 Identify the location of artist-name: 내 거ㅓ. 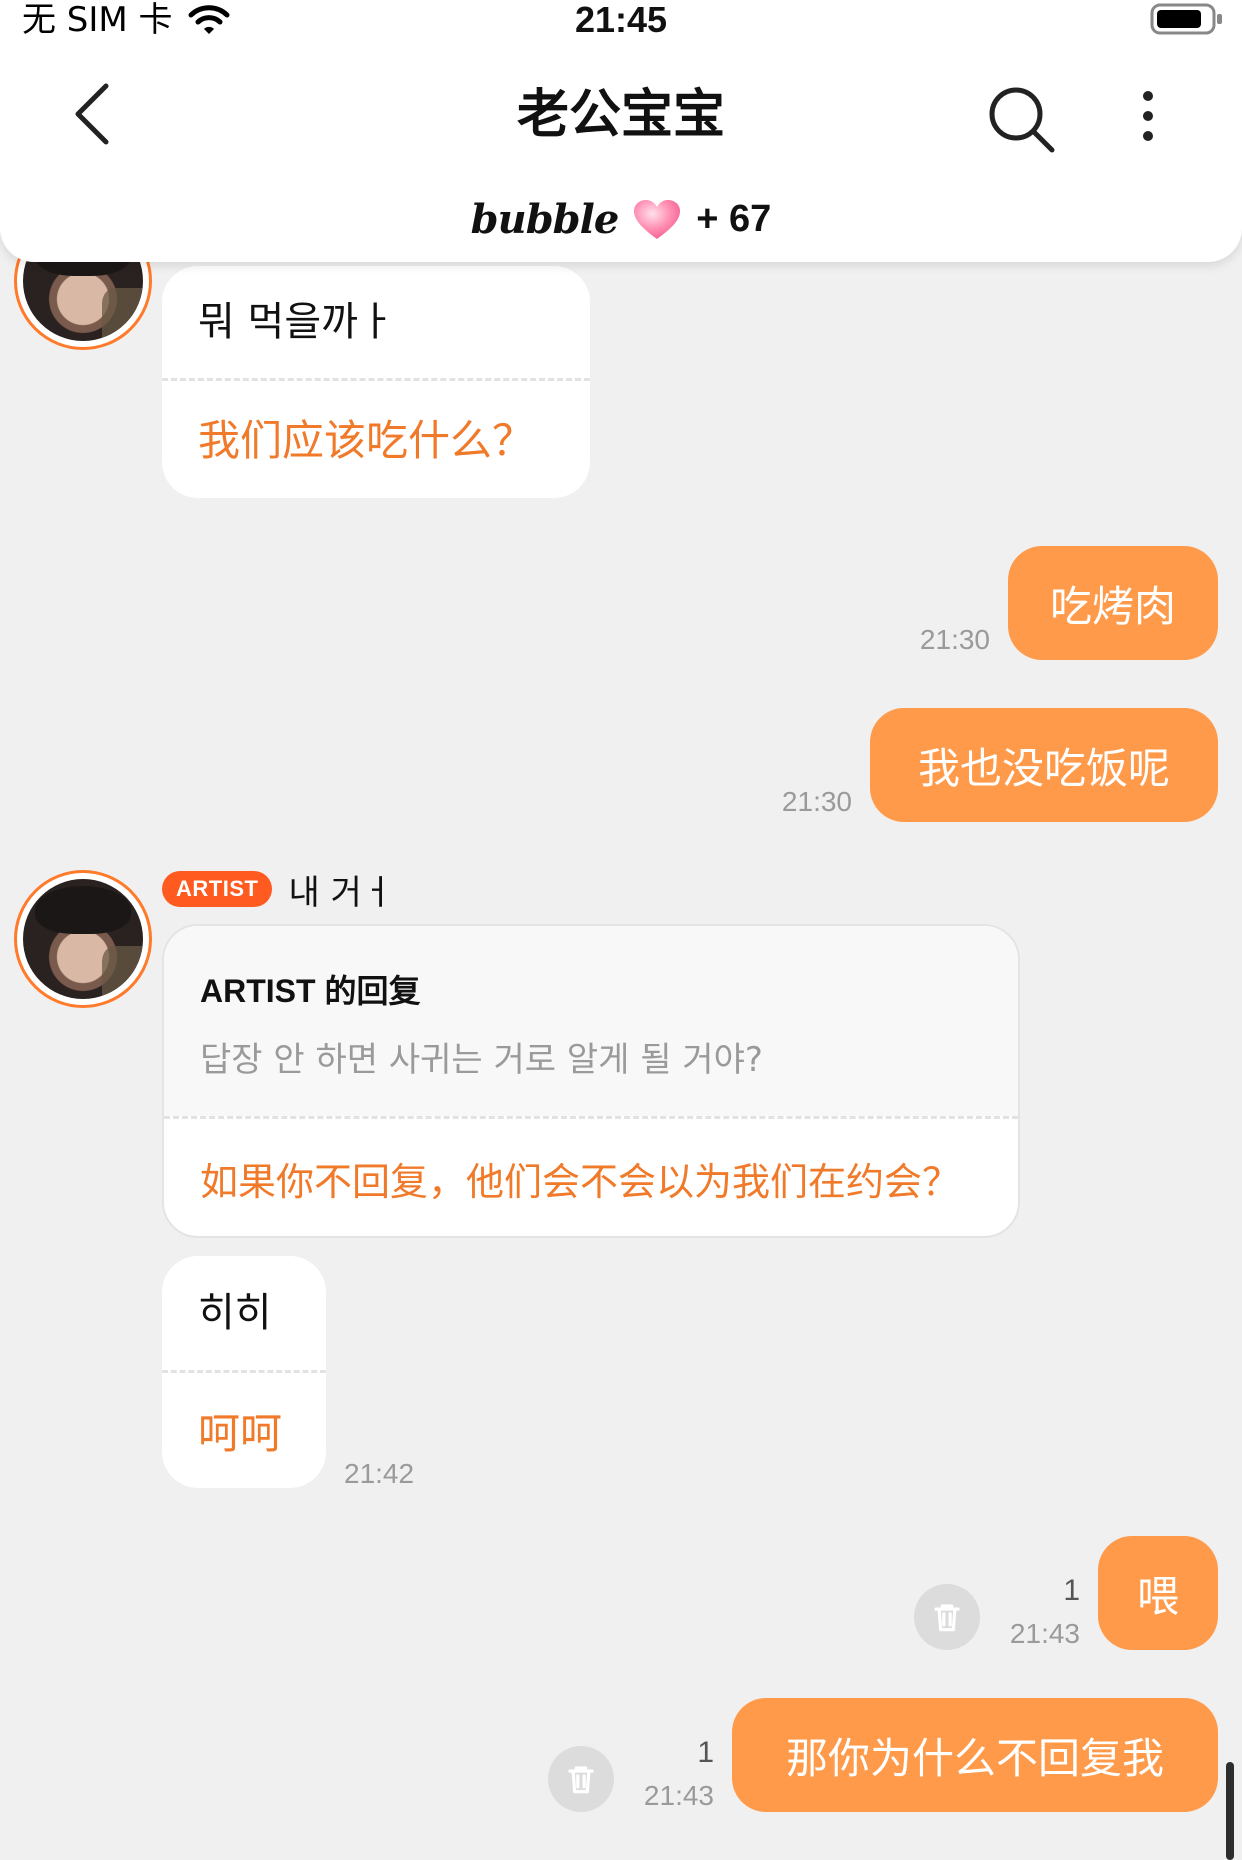
(341, 892).